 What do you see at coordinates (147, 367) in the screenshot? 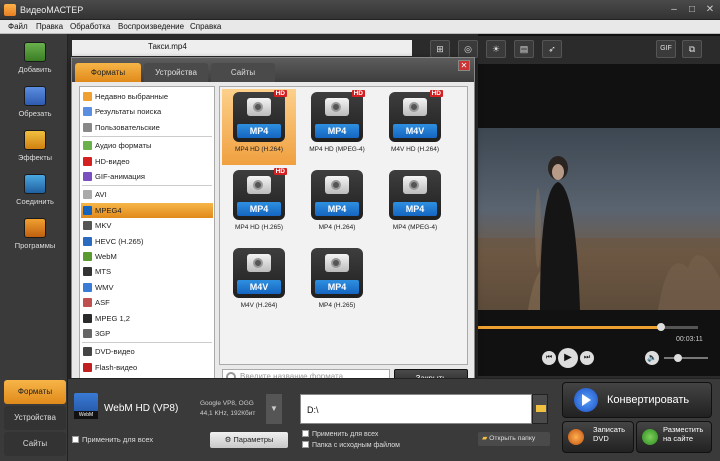
I see `format-list-item: Flash-видео` at bounding box center [147, 367].